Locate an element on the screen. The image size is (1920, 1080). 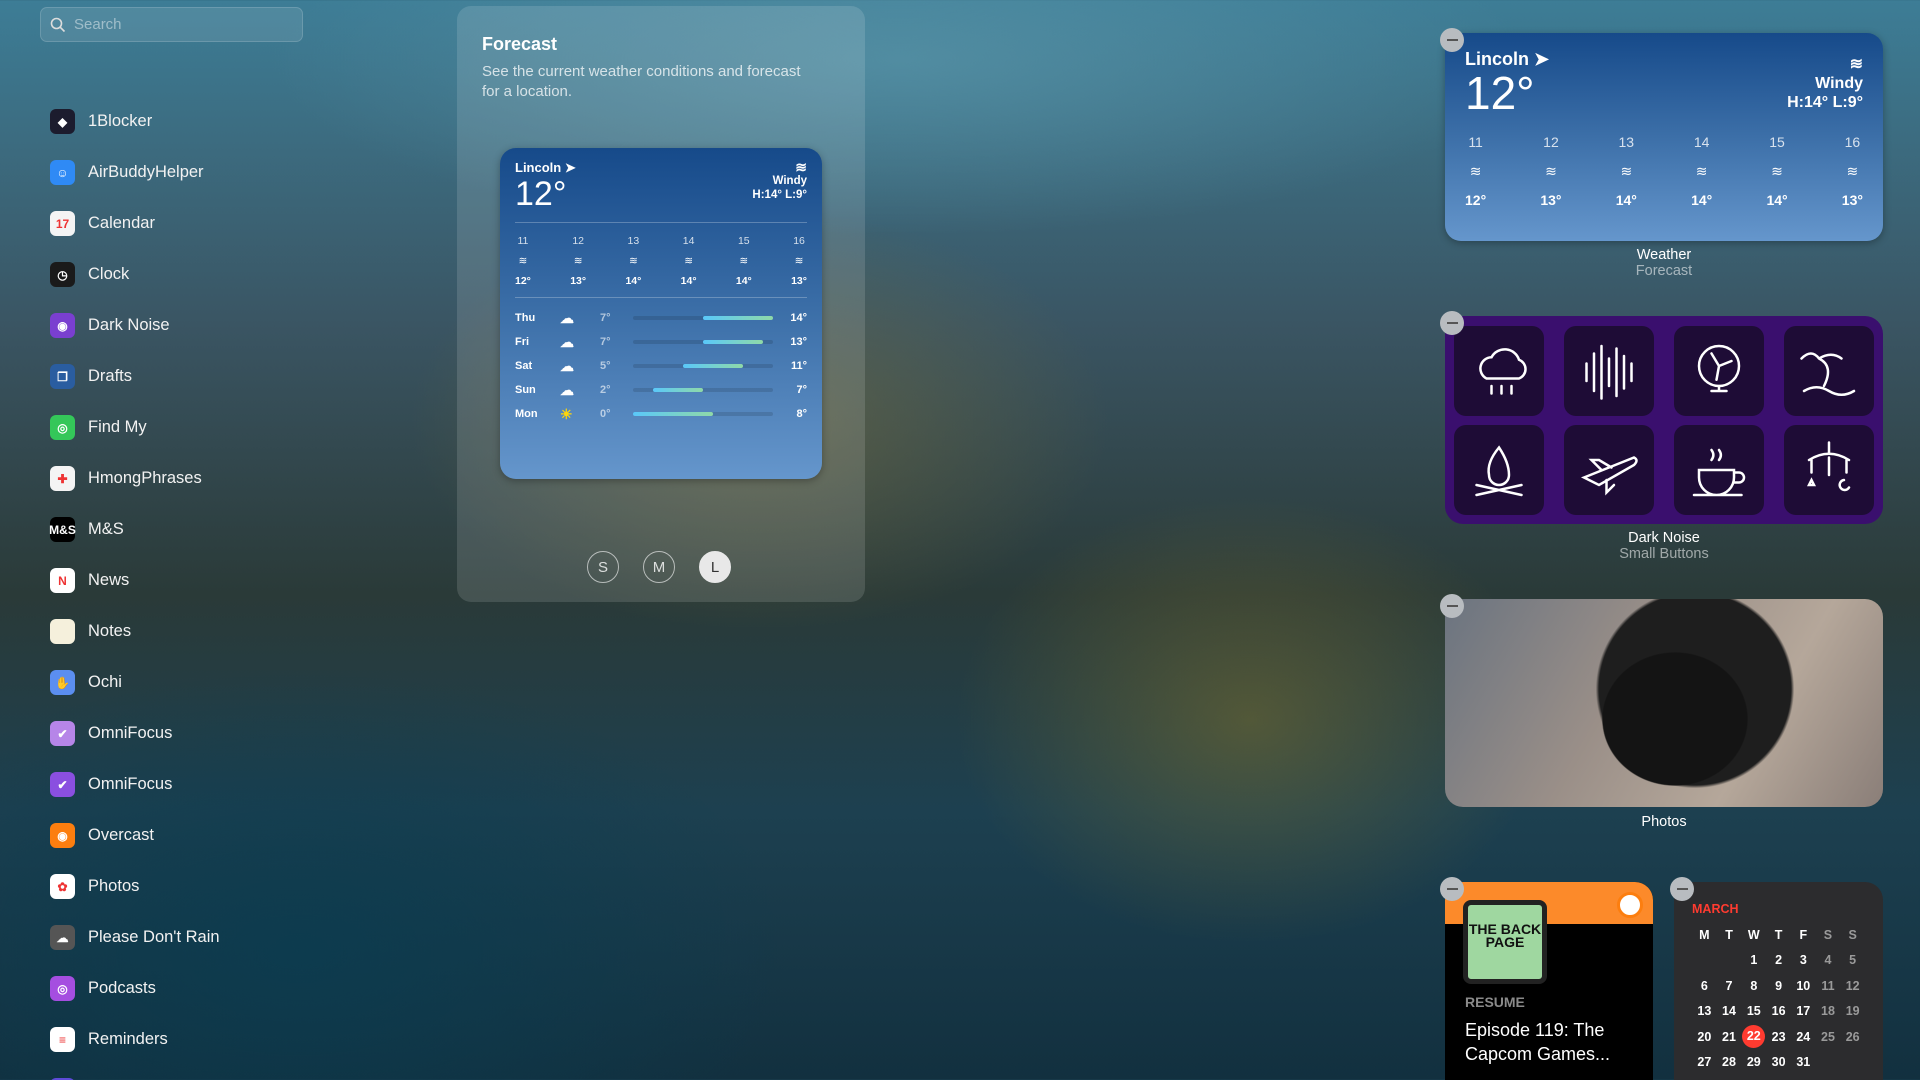
week-row: 1 2 3 4 5 is located at coordinates (1778, 961).